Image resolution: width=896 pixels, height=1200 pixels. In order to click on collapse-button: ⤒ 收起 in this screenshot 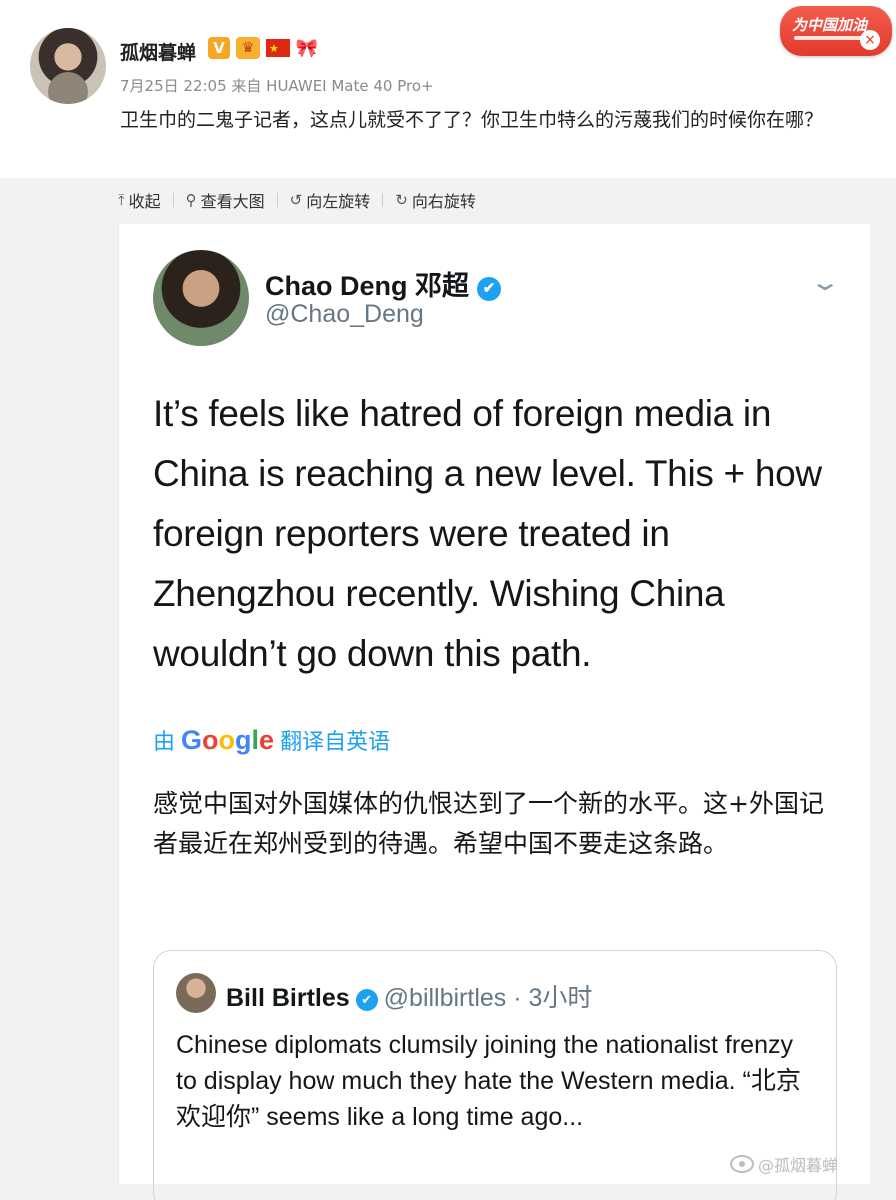, I will do `click(145, 200)`.